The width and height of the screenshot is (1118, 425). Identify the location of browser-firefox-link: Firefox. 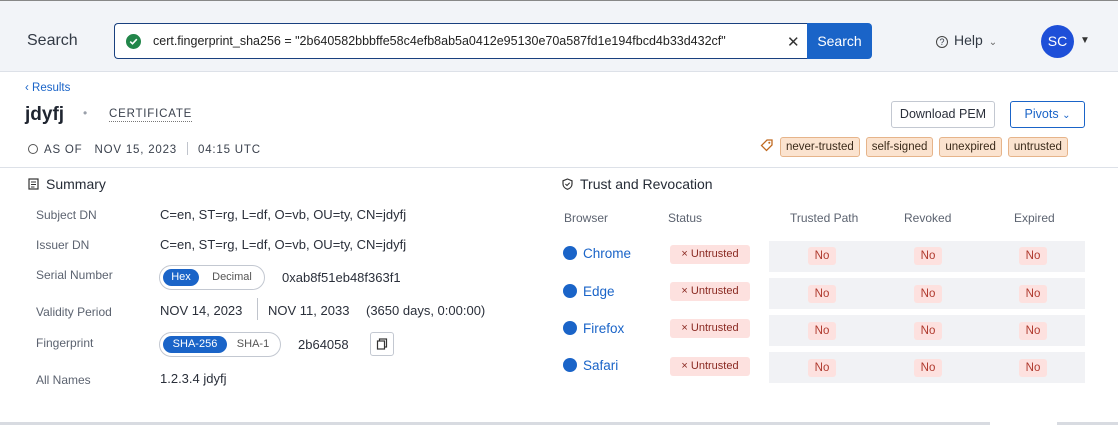
(593, 328).